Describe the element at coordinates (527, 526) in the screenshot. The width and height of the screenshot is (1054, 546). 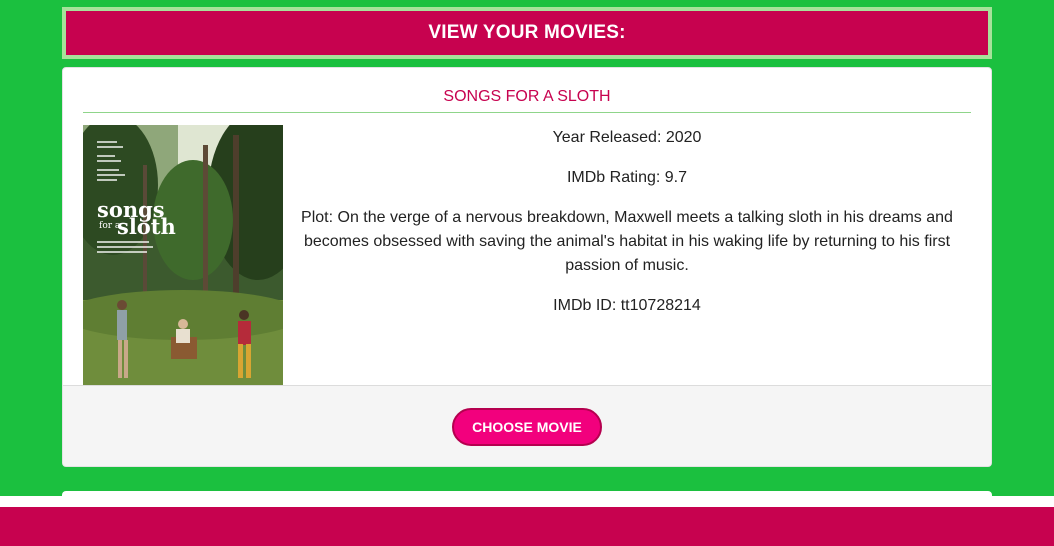
I see `footer-bar` at that location.